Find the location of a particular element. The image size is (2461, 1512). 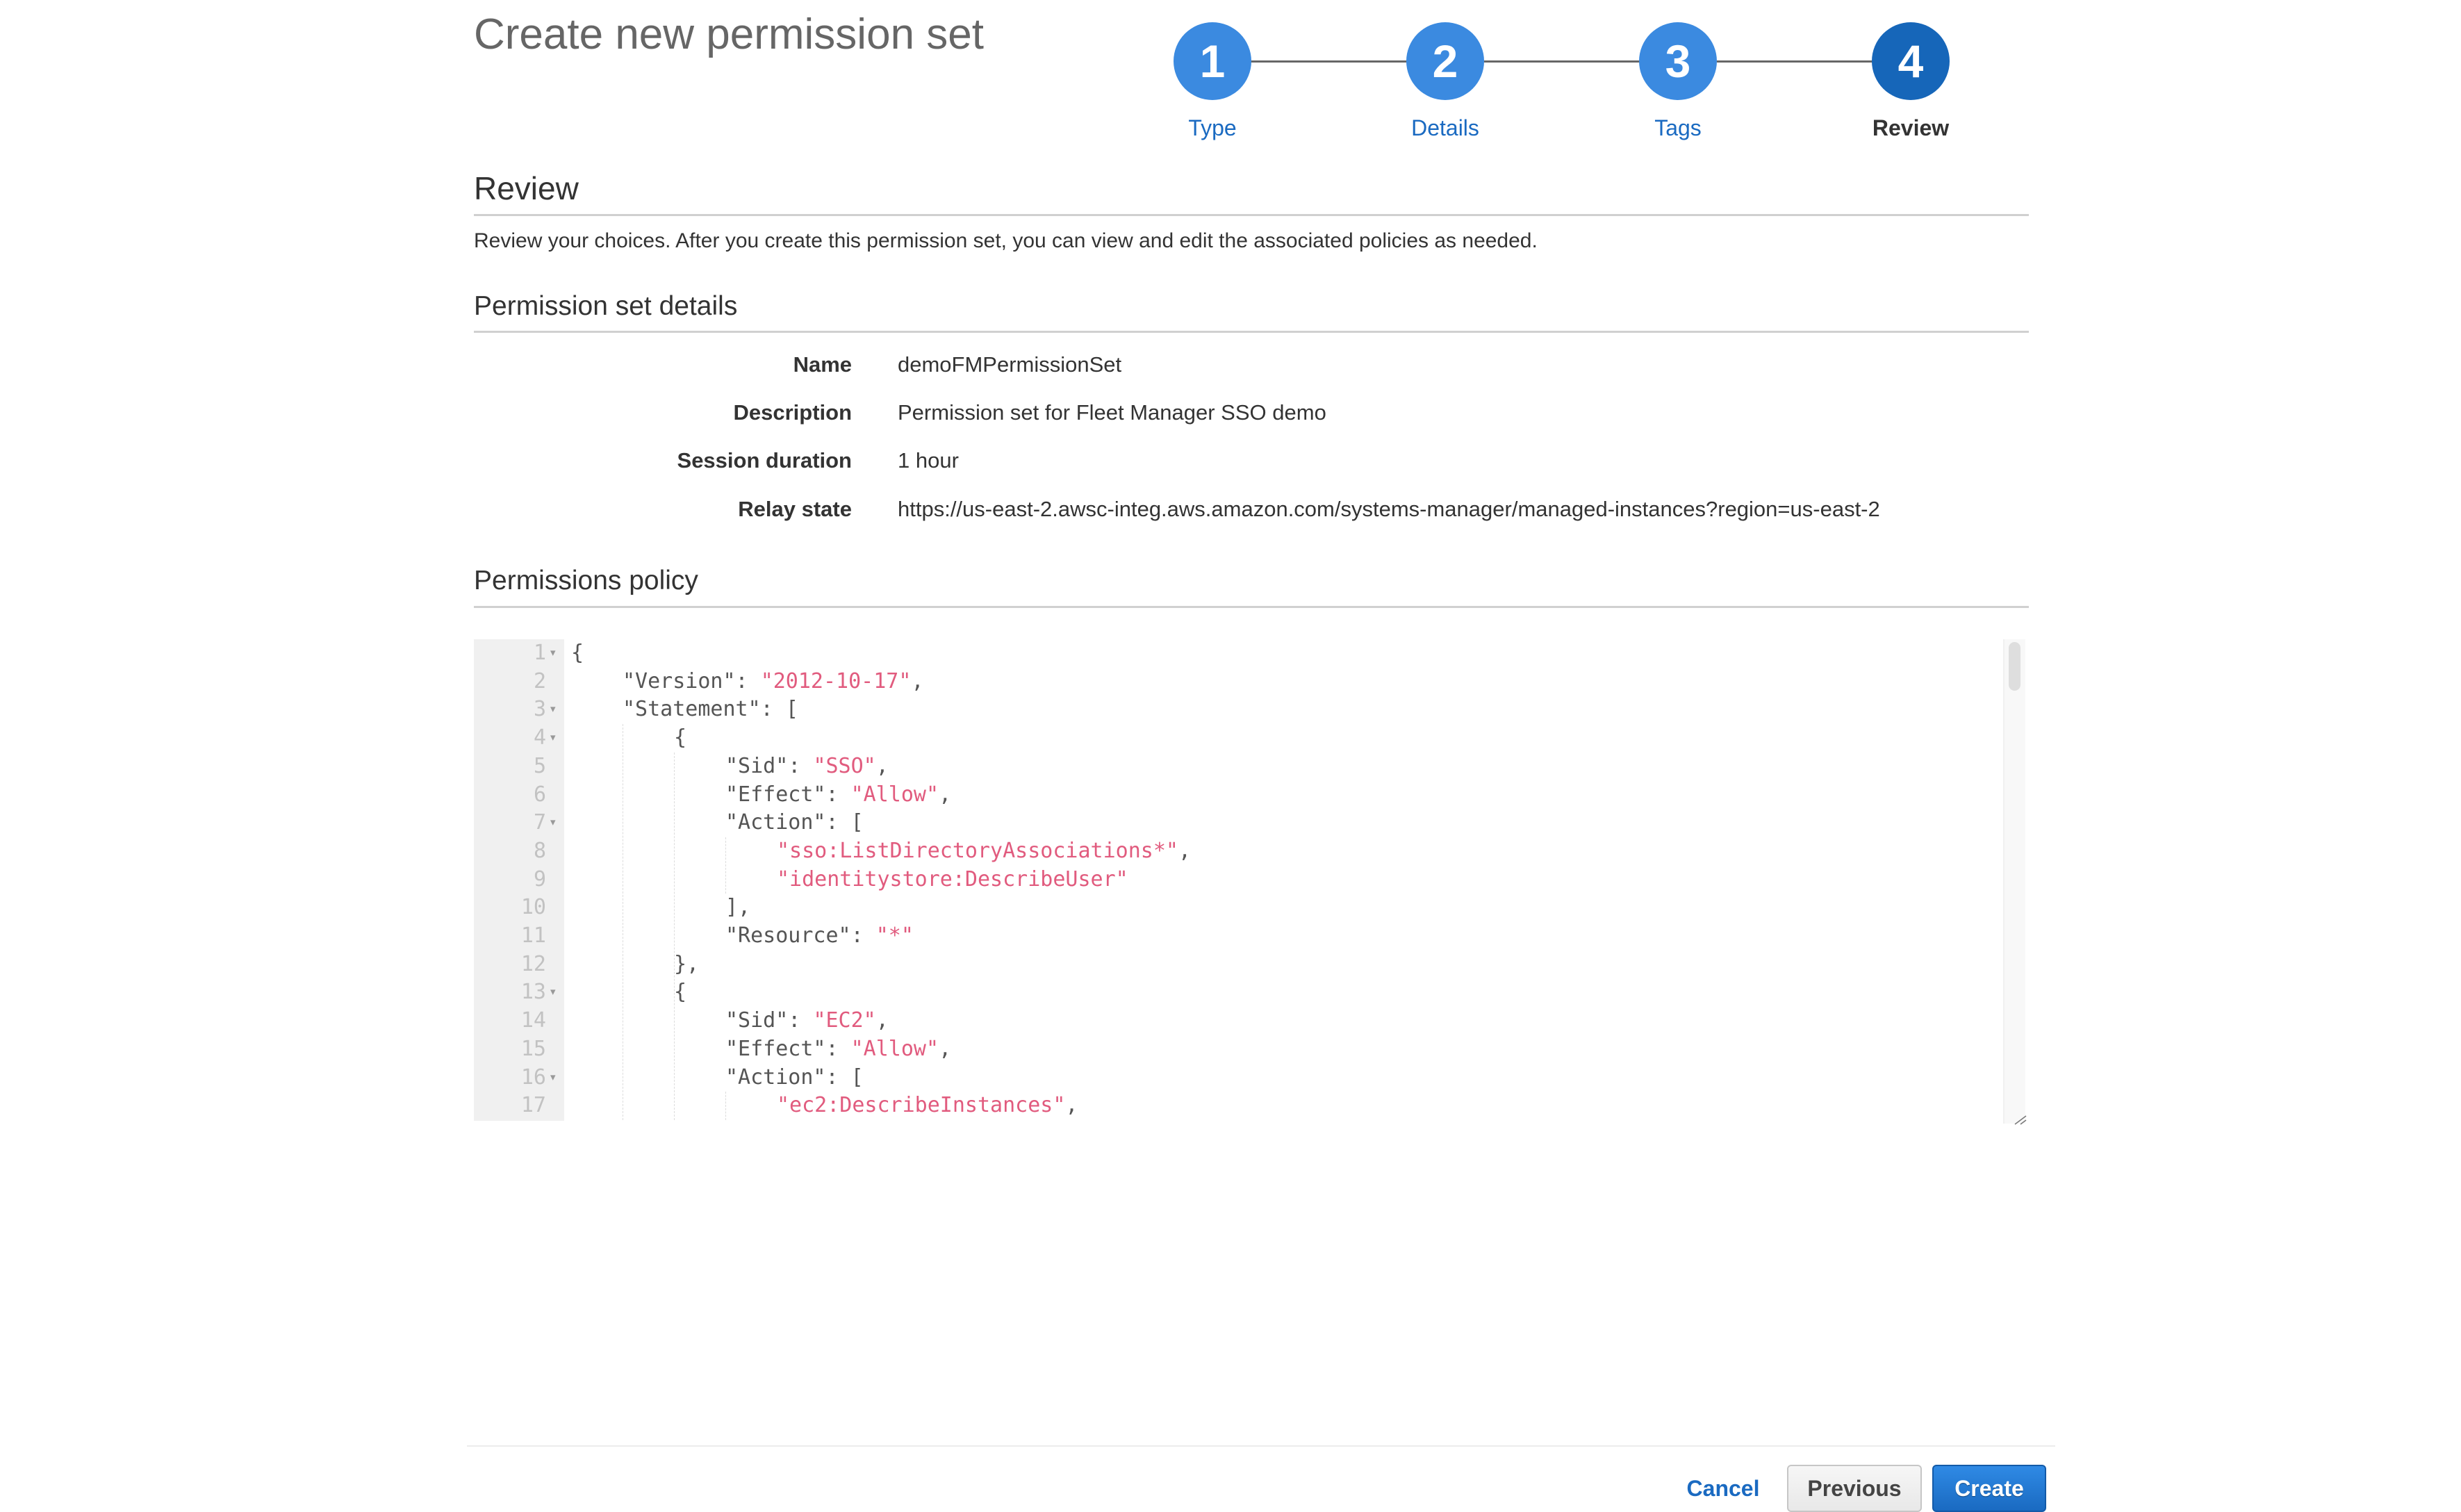

cancel-button: Cancel is located at coordinates (1723, 1488).